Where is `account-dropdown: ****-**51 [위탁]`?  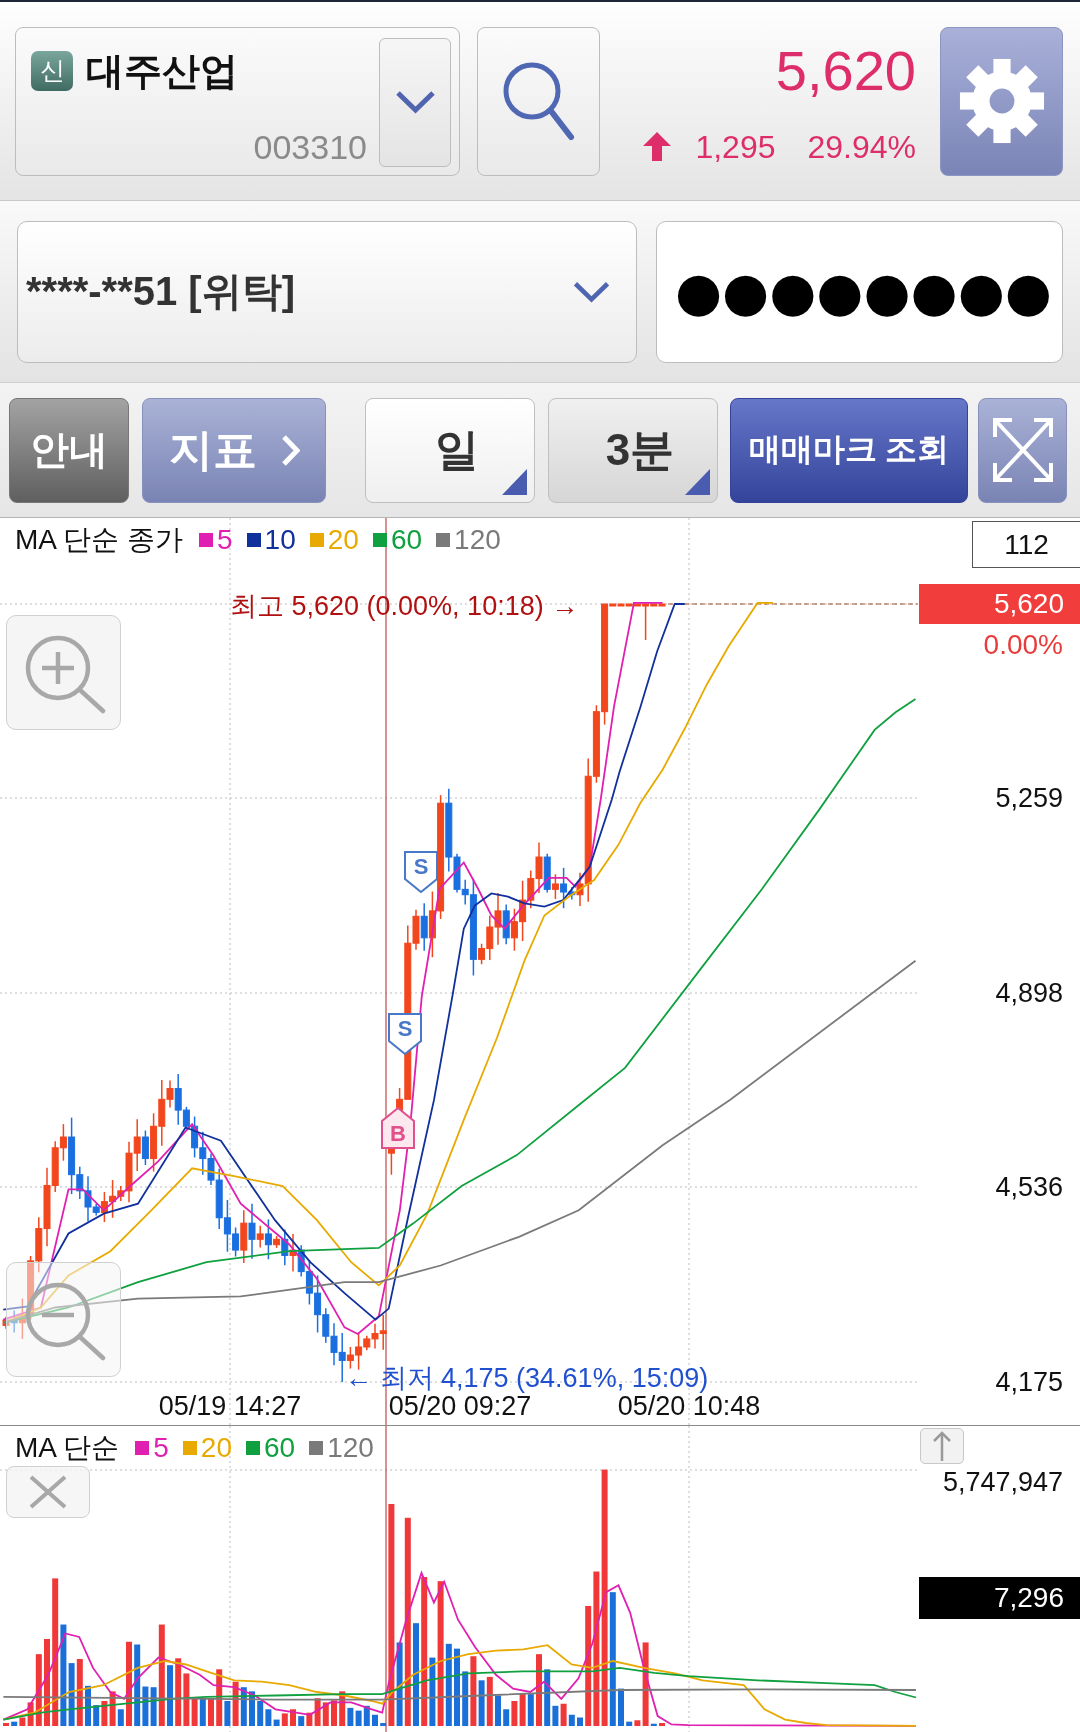 account-dropdown: ****-**51 [위탁] is located at coordinates (327, 291).